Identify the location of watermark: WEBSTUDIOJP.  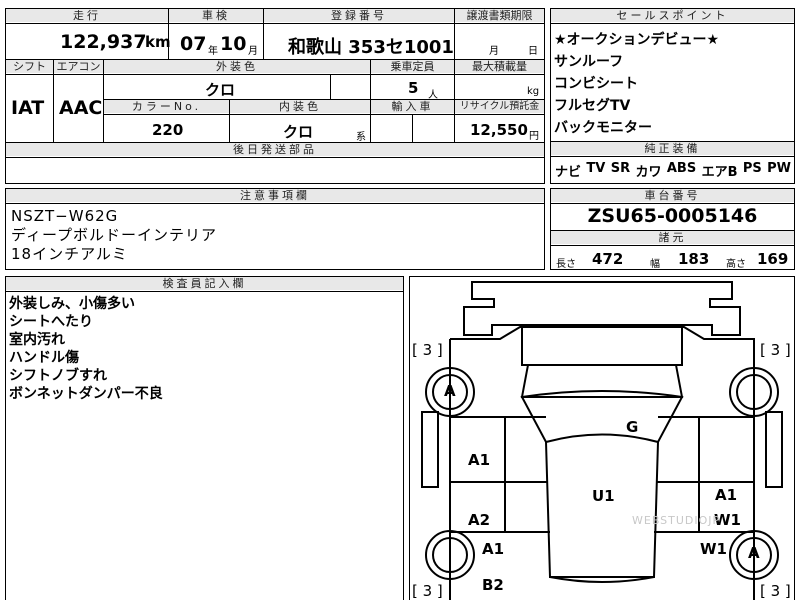
(676, 520).